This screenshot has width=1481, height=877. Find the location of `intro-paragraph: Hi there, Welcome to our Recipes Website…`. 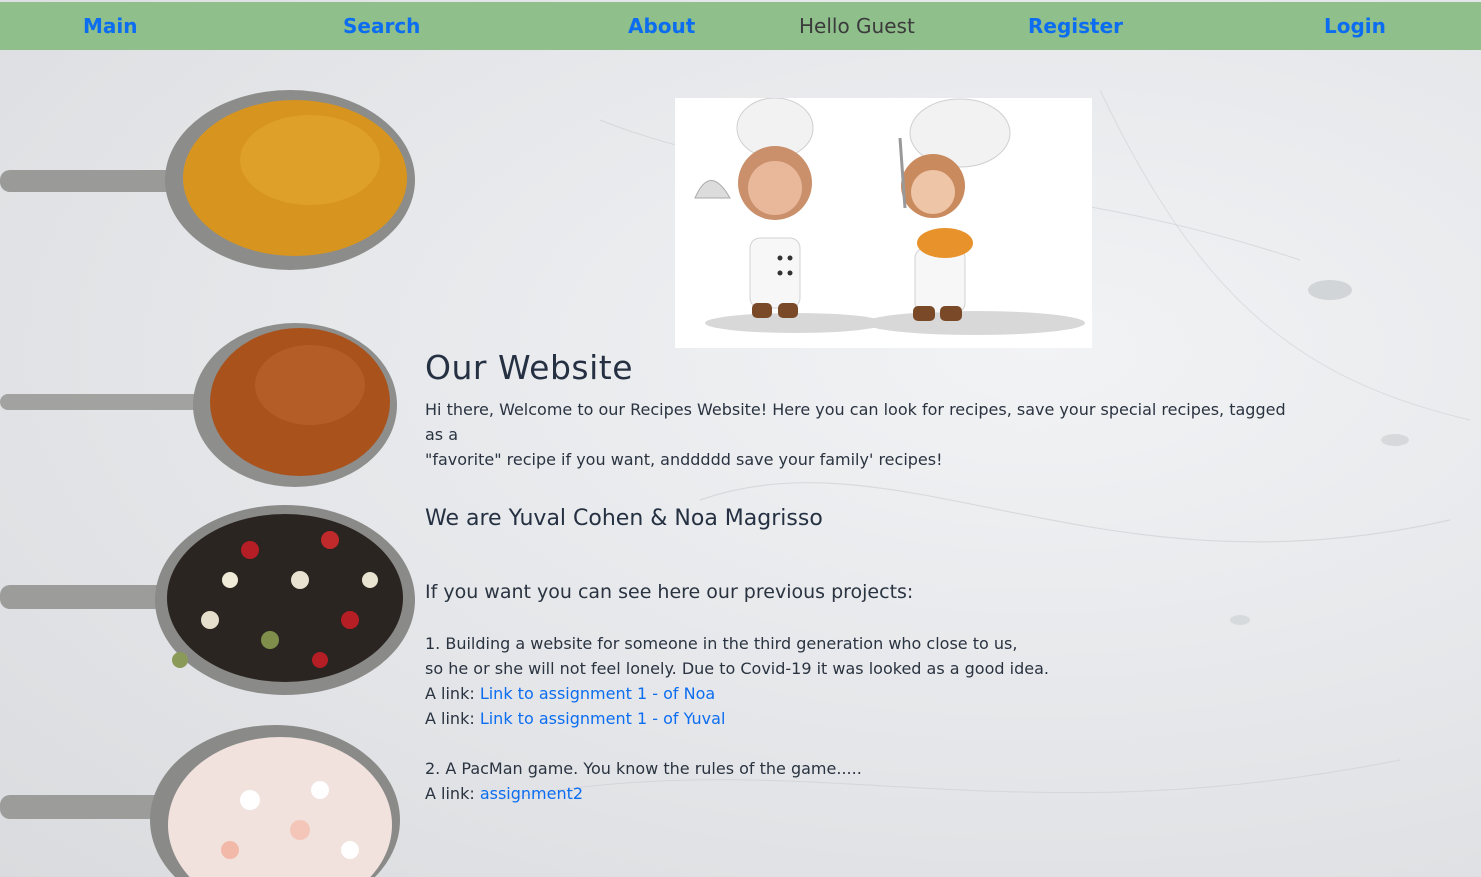

intro-paragraph: Hi there, Welcome to our Recipes Website… is located at coordinates (865, 434).